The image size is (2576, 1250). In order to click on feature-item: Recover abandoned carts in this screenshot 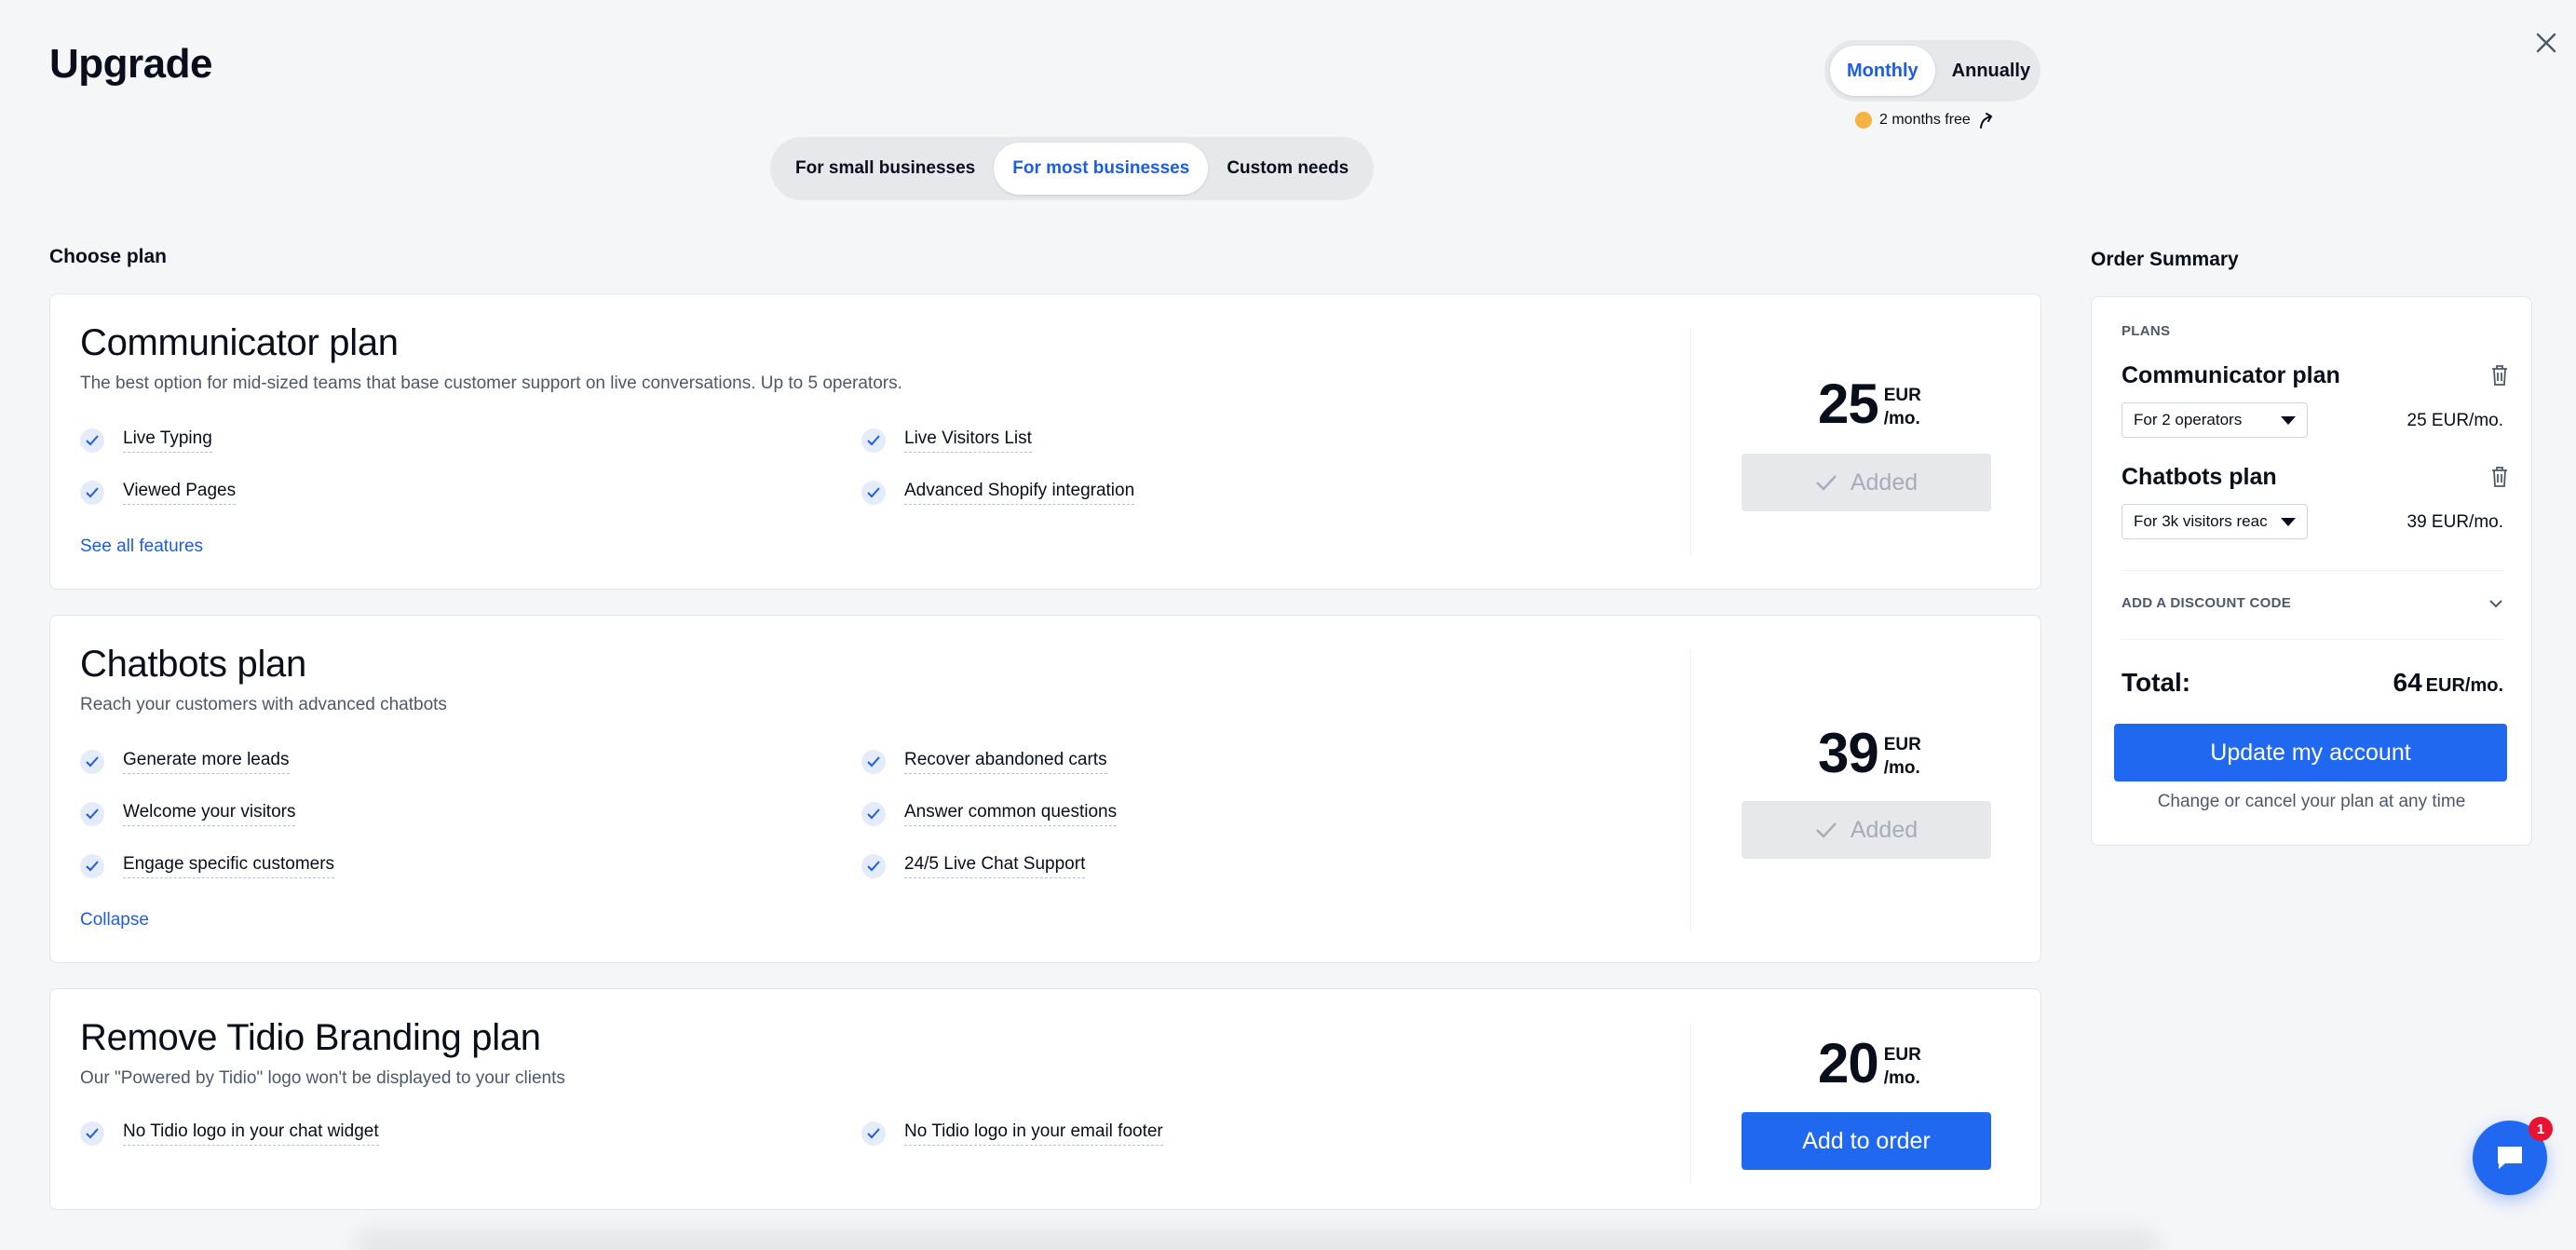, I will do `click(984, 762)`.